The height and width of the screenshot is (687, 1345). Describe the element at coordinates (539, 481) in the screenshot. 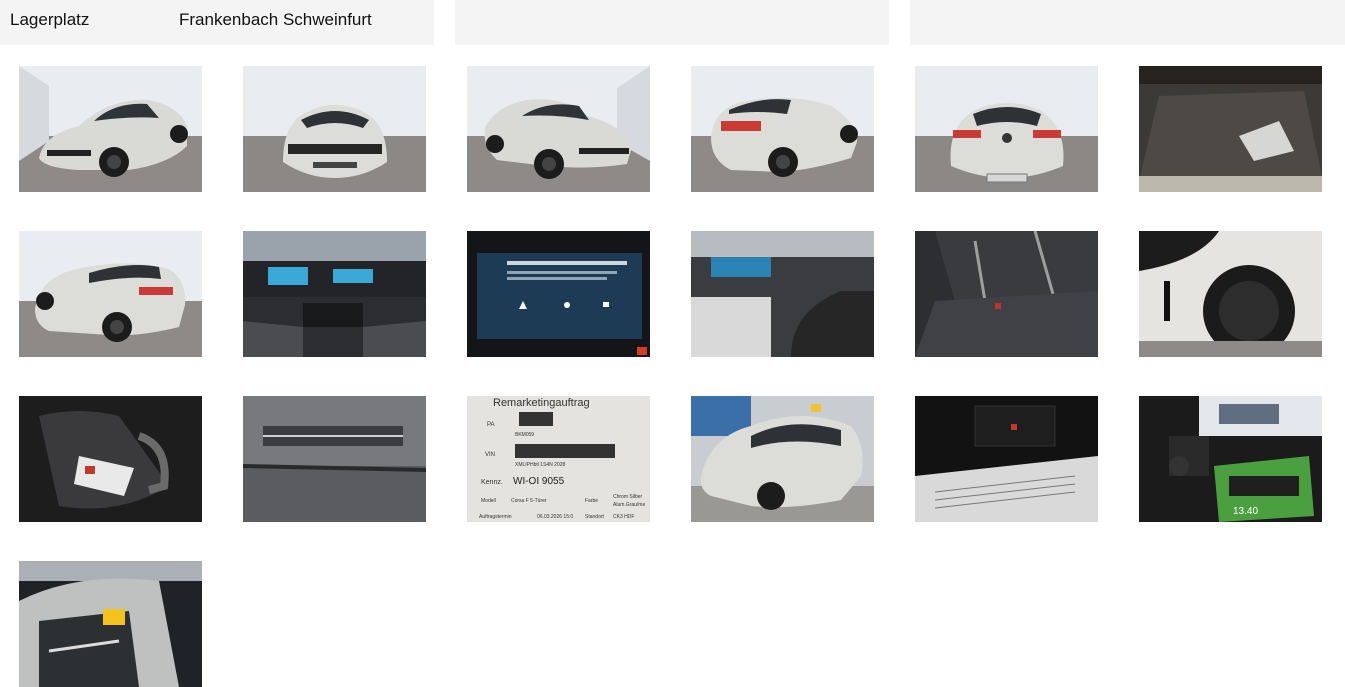

I see `doc-kennz-value: WI-OI 9055` at that location.